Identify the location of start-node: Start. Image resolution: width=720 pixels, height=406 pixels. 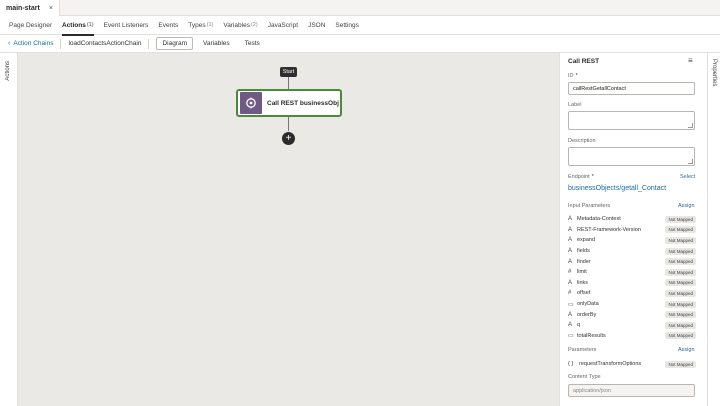
(288, 72).